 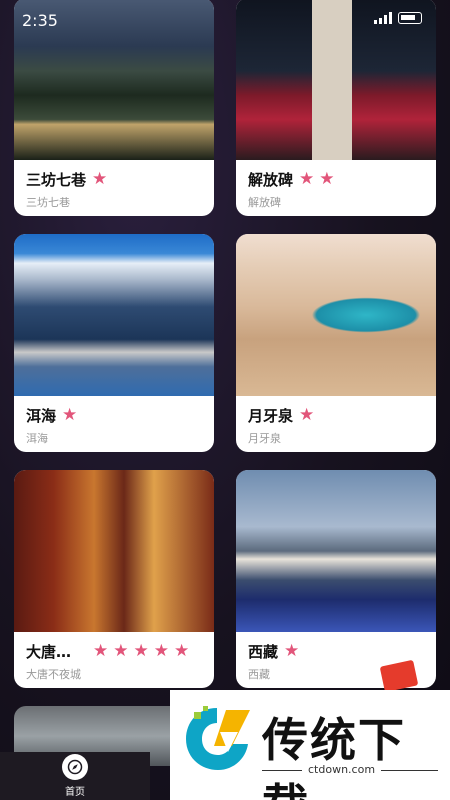 I want to click on destination-subtitle: 解放碑, so click(x=264, y=202).